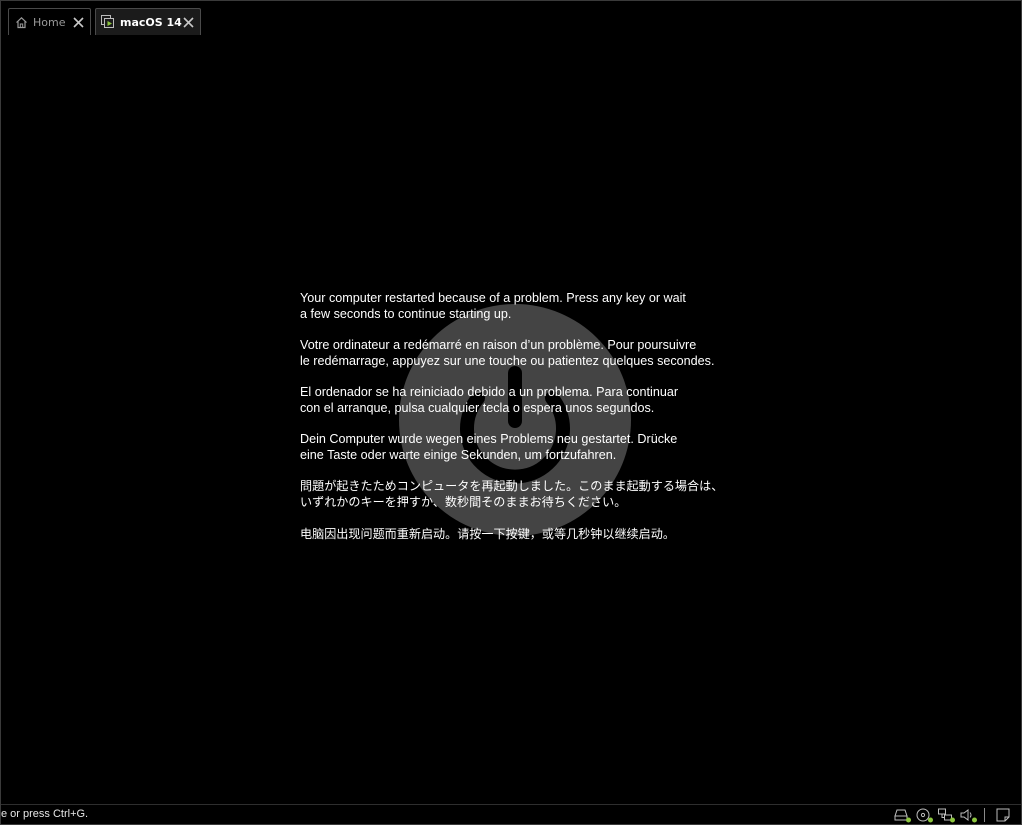  Describe the element at coordinates (946, 815) in the screenshot. I see `network-icon` at that location.